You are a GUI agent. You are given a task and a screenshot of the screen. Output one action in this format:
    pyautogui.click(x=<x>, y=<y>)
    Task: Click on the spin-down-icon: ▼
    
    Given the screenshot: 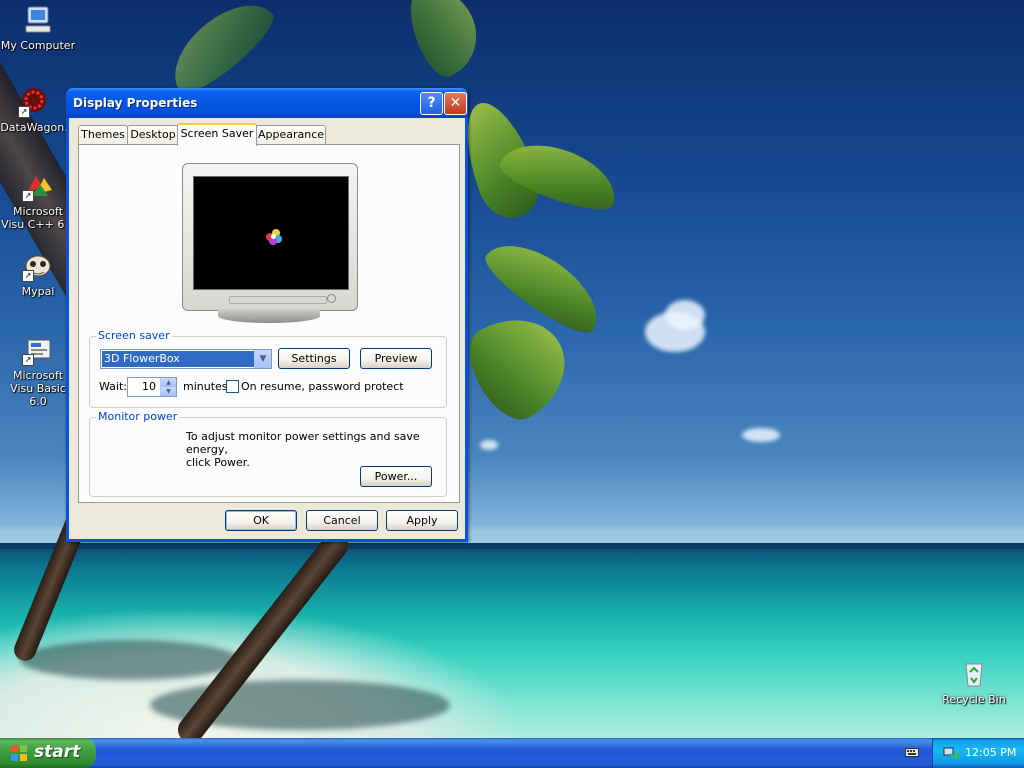 What is the action you would take?
    pyautogui.click(x=168, y=391)
    